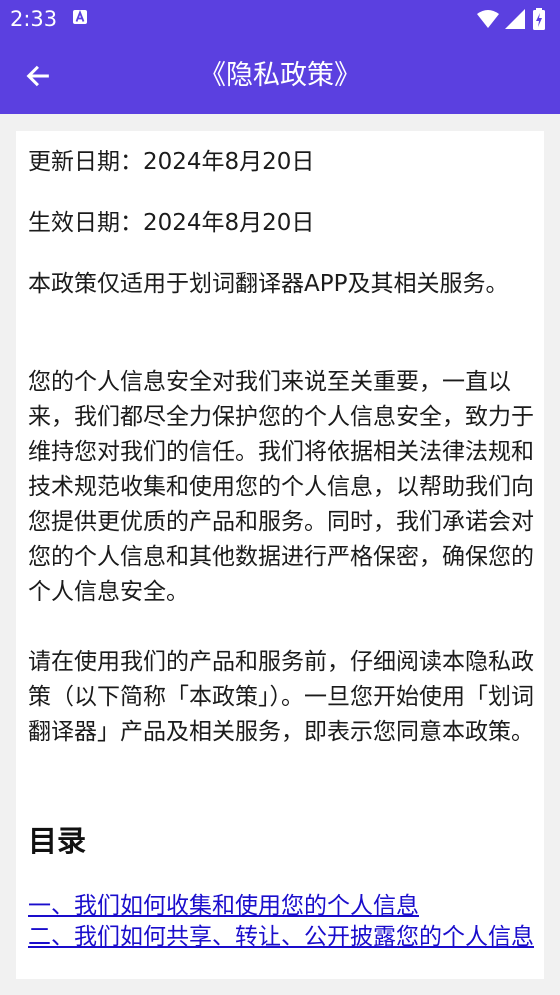  I want to click on bottom-edge, so click(280, 987).